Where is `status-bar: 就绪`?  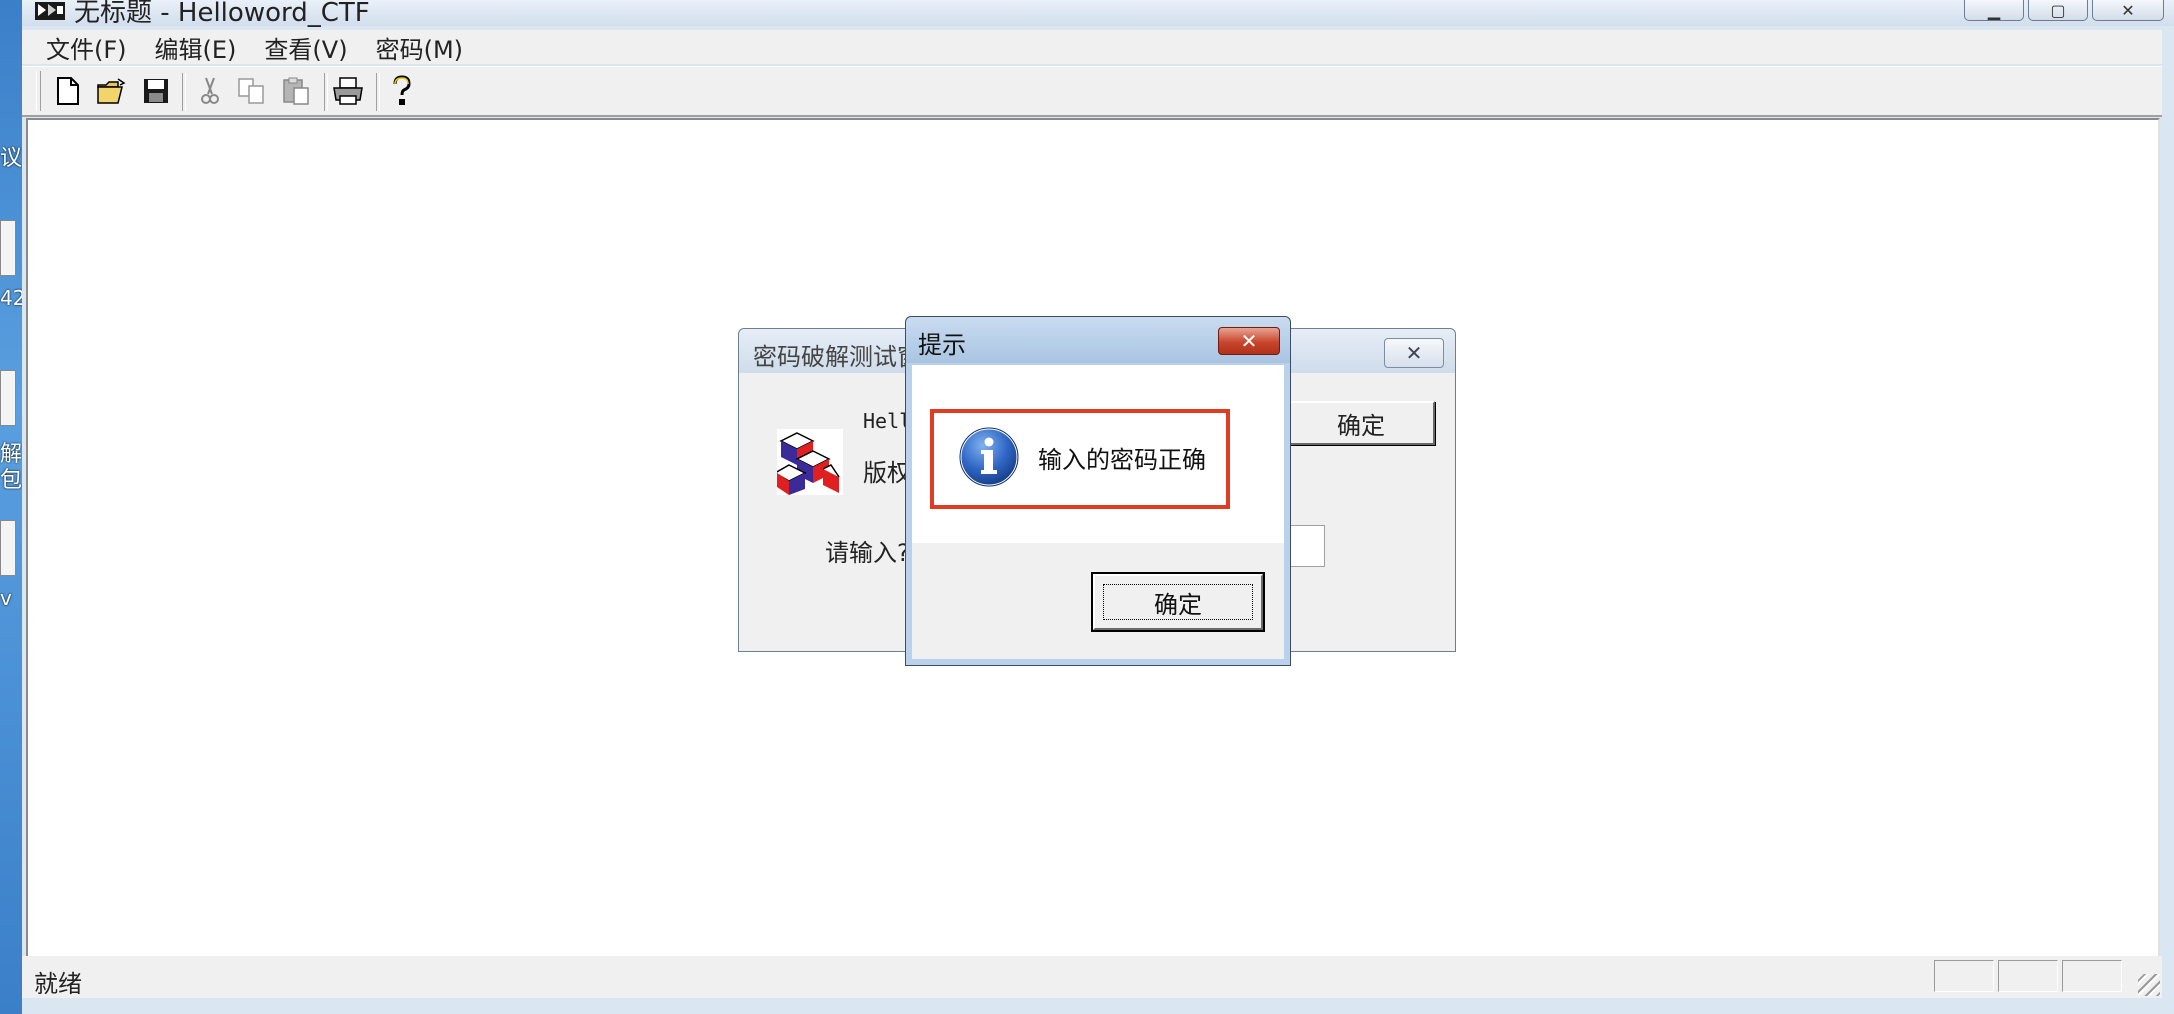
status-bar: 就绪 is located at coordinates (1092, 977).